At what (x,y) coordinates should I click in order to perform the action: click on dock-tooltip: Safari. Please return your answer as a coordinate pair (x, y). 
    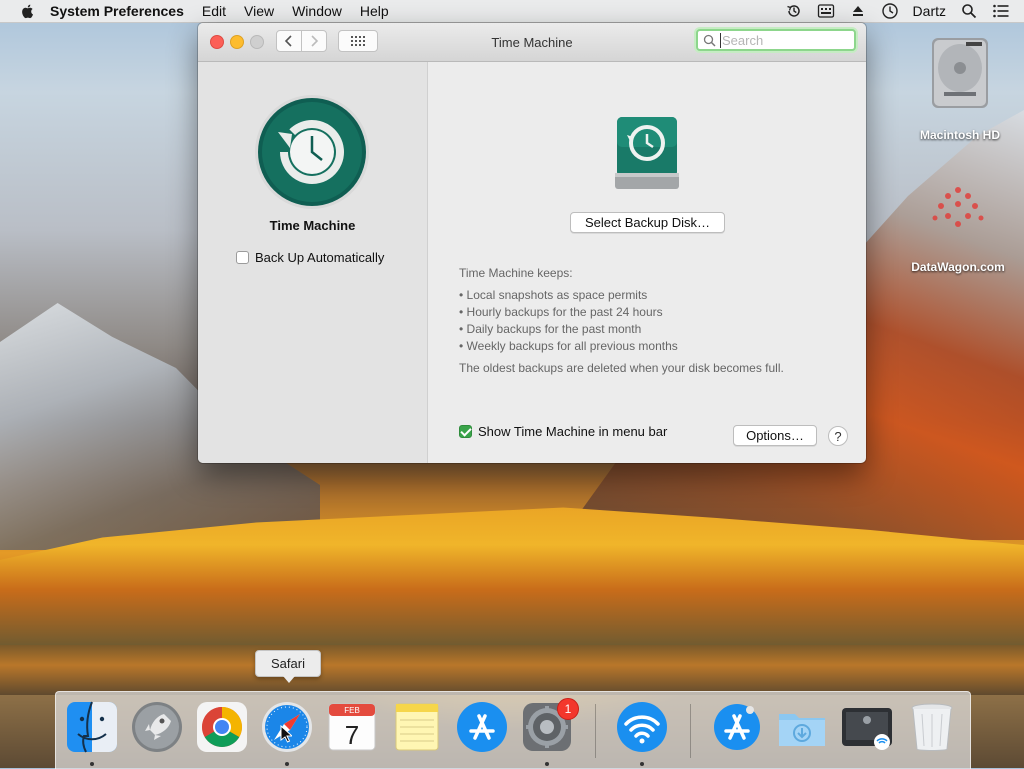
    Looking at the image, I should click on (288, 666).